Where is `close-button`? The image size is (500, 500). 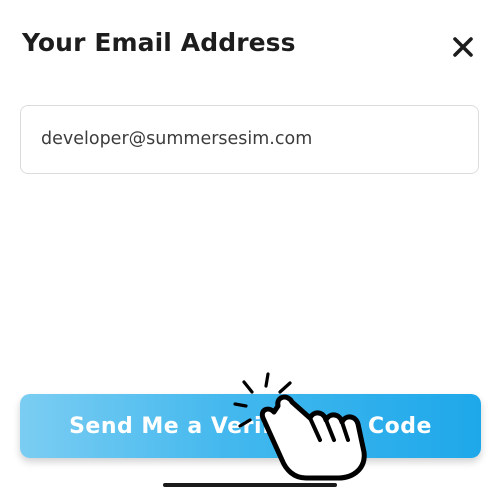 close-button is located at coordinates (463, 47).